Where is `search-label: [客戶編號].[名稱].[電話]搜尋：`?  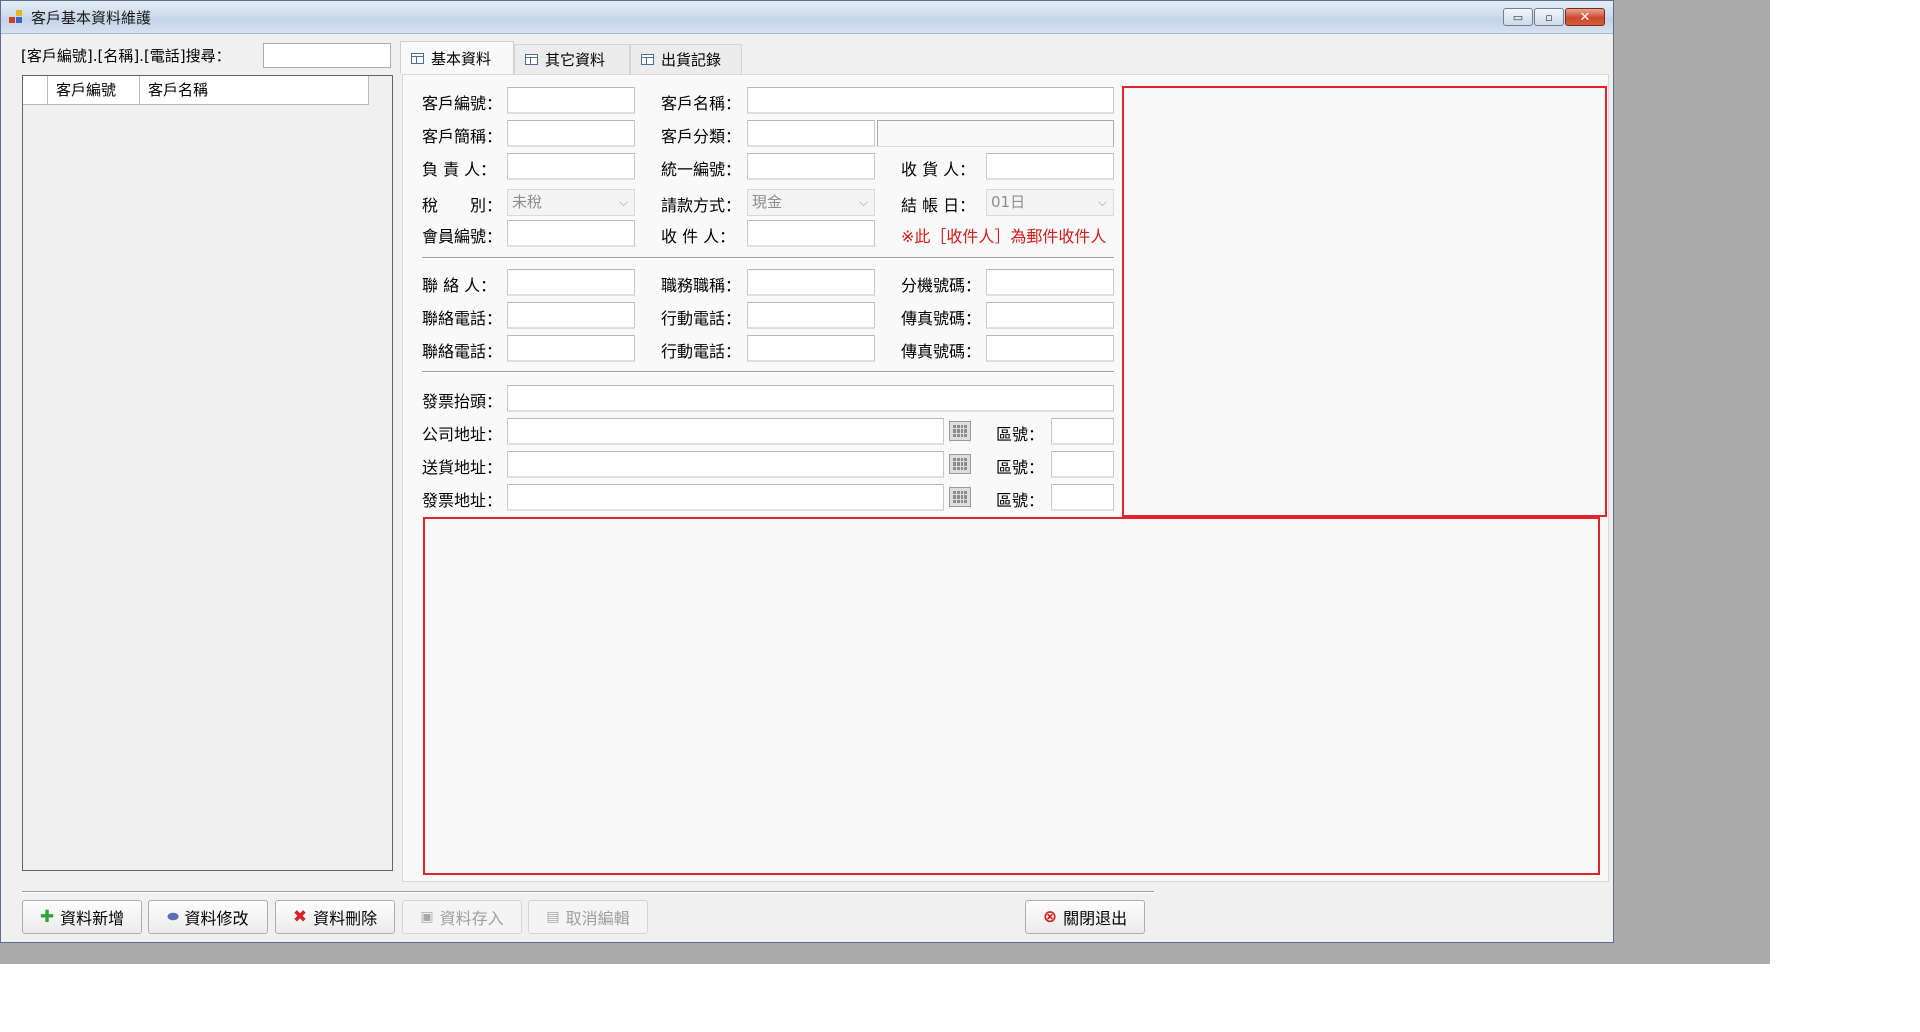 search-label: [客戶編號].[名稱].[電話]搜尋： is located at coordinates (126, 56).